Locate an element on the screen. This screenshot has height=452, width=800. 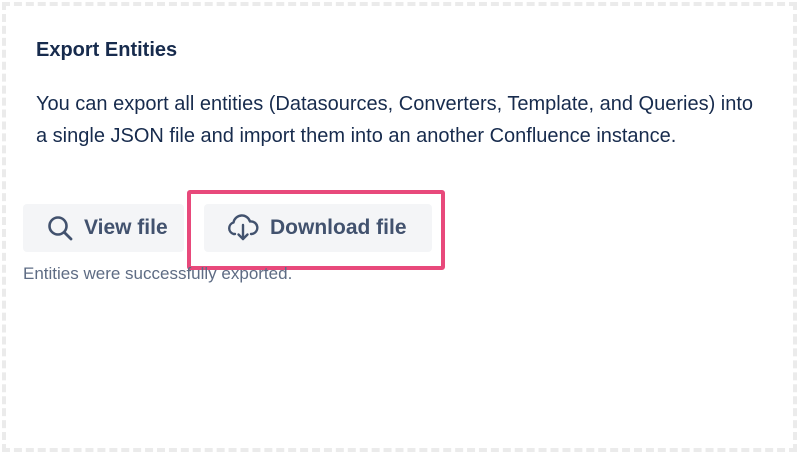
search-icon is located at coordinates (60, 228).